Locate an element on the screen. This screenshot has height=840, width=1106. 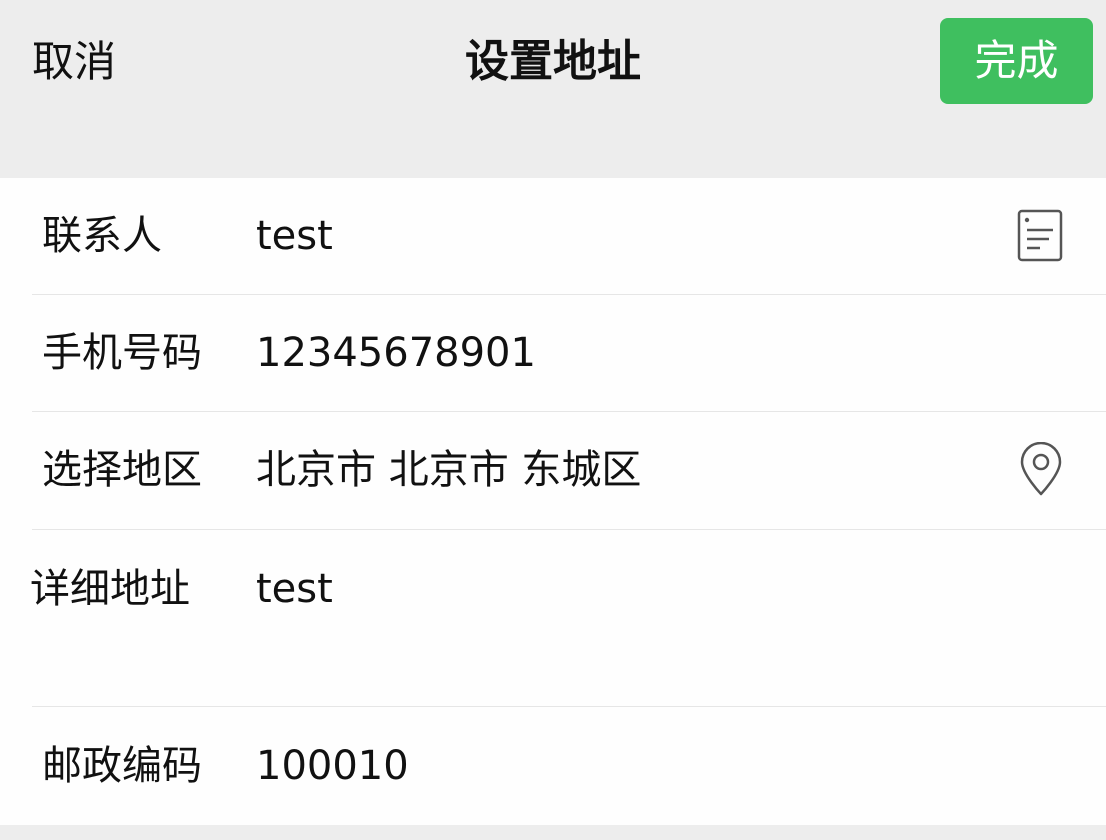
bottom-spacer is located at coordinates (553, 832).